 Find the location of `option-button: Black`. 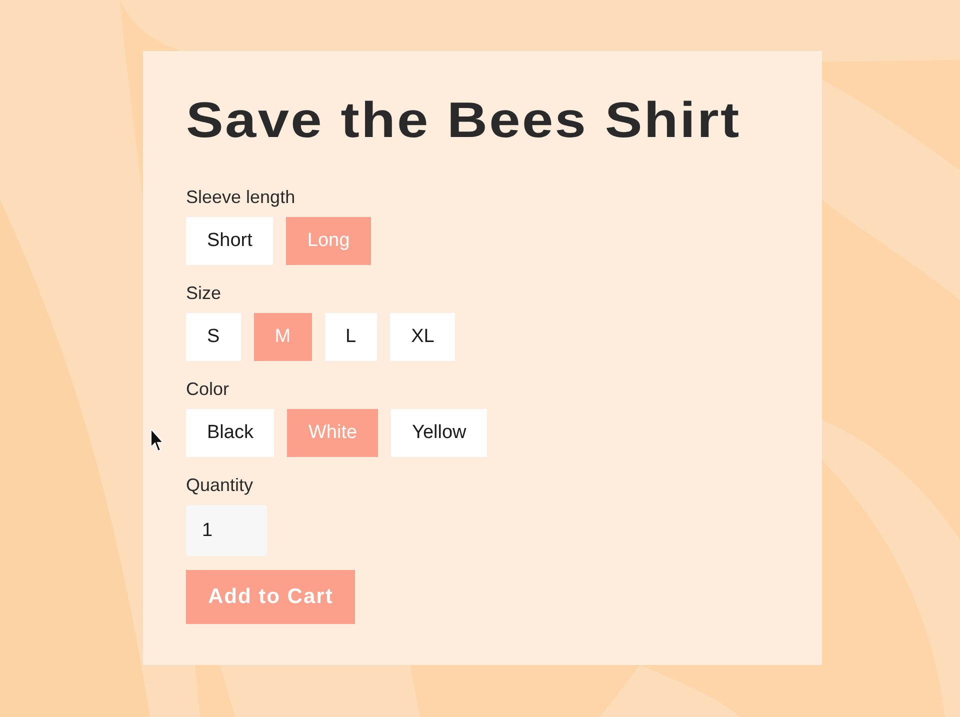

option-button: Black is located at coordinates (230, 433).